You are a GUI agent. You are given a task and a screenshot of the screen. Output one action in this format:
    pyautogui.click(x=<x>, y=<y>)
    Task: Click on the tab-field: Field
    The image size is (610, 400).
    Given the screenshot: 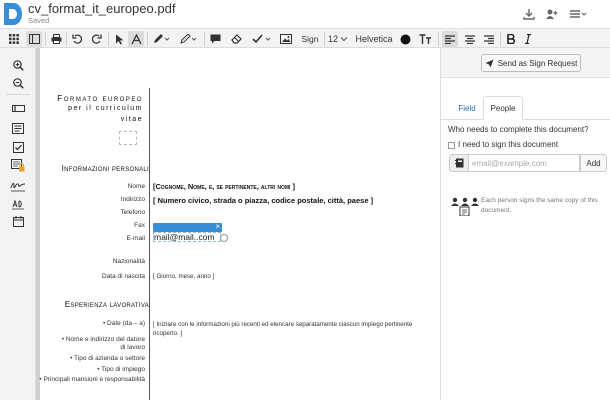 What is the action you would take?
    pyautogui.click(x=467, y=108)
    